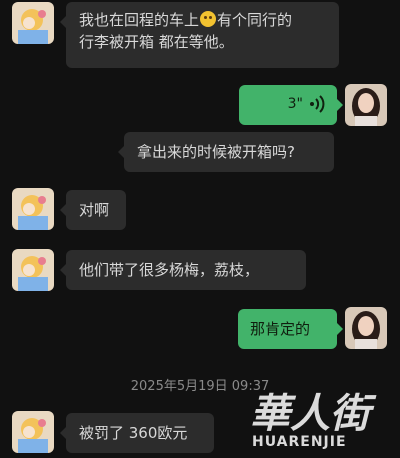 The width and height of the screenshot is (400, 458). What do you see at coordinates (156, 42) in the screenshot?
I see `message-text: 行李被开箱 都在等他。` at bounding box center [156, 42].